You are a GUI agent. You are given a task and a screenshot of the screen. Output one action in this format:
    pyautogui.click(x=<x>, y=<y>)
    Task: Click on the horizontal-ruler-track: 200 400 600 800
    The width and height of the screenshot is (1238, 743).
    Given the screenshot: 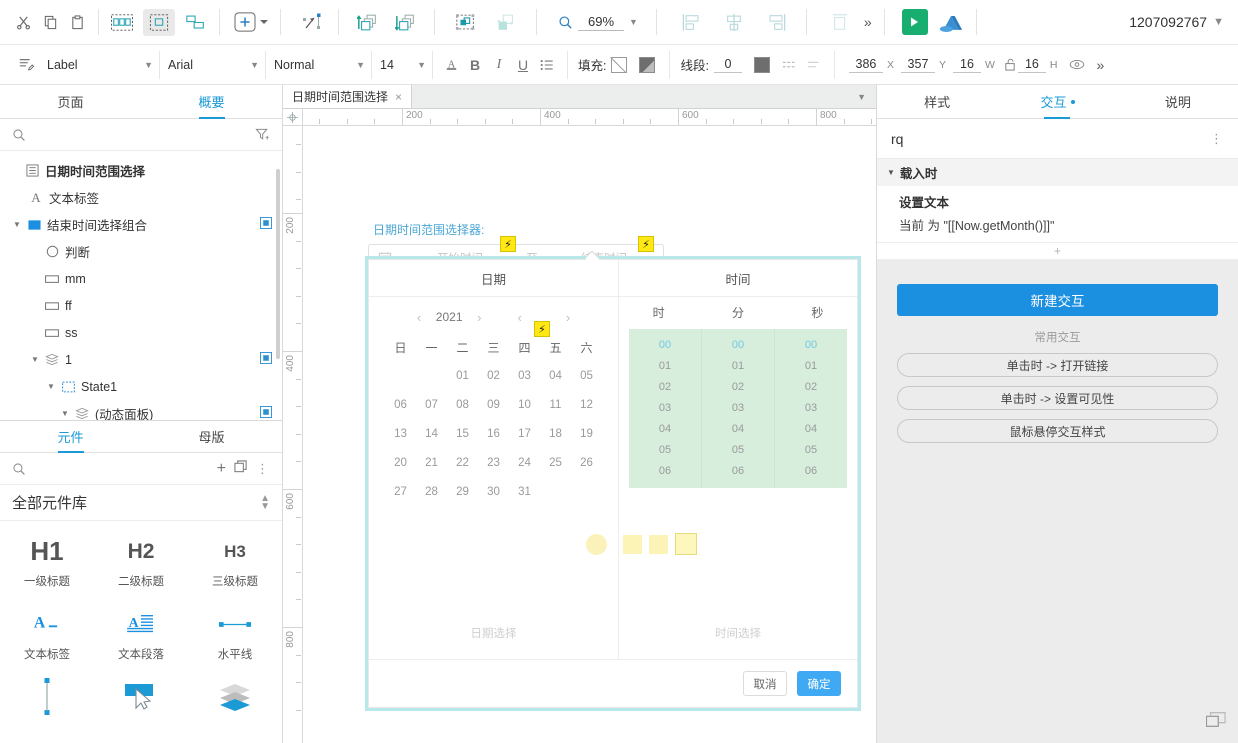 What is the action you would take?
    pyautogui.click(x=589, y=117)
    